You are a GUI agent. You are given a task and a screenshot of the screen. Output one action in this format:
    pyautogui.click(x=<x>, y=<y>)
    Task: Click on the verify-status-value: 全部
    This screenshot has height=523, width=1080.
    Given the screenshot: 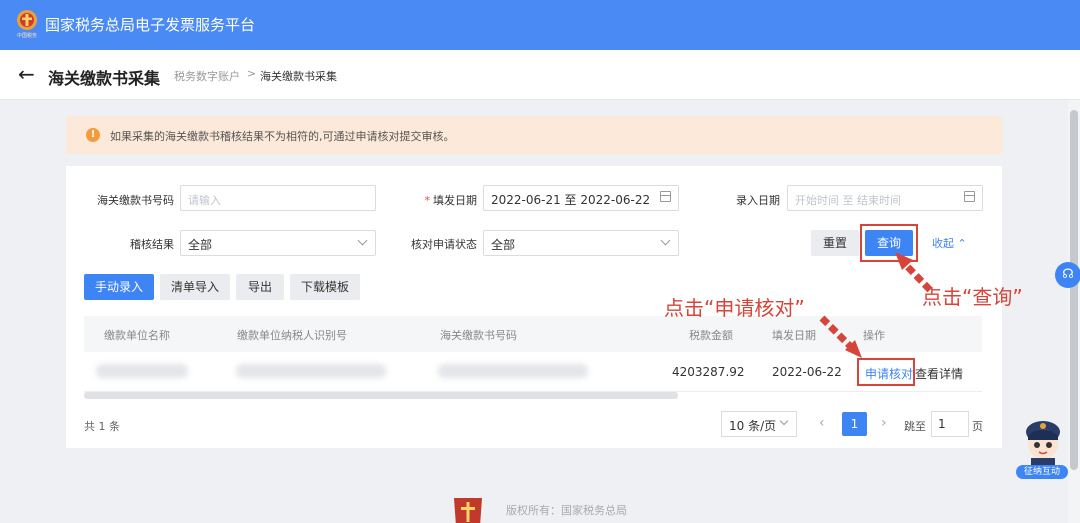 What is the action you would take?
    pyautogui.click(x=503, y=245)
    